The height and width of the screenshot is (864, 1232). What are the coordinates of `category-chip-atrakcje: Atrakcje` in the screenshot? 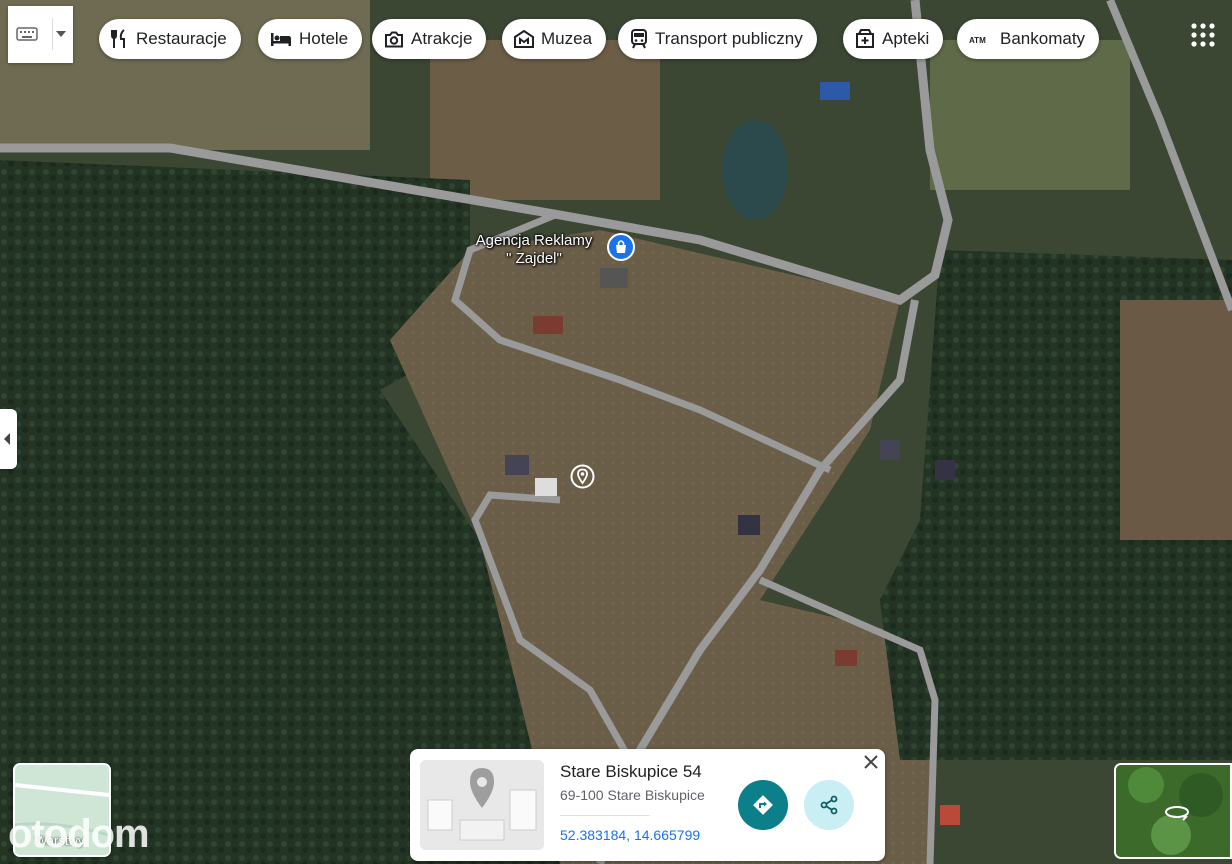 It's located at (429, 39).